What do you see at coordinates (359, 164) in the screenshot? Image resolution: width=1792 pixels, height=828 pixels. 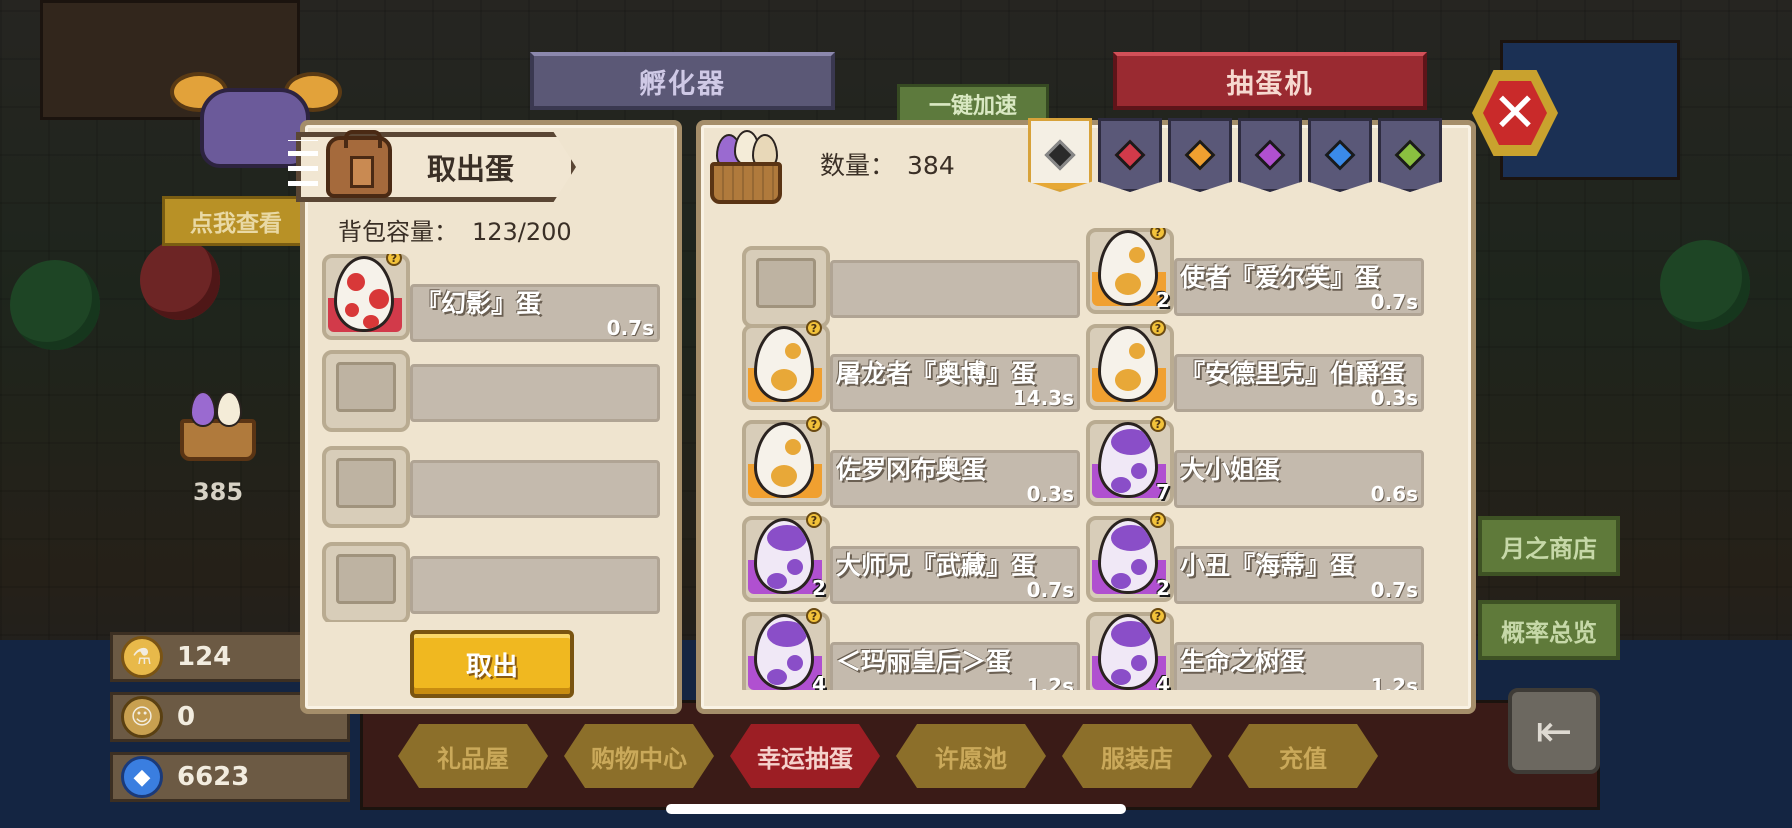 I see `backpack-icon` at bounding box center [359, 164].